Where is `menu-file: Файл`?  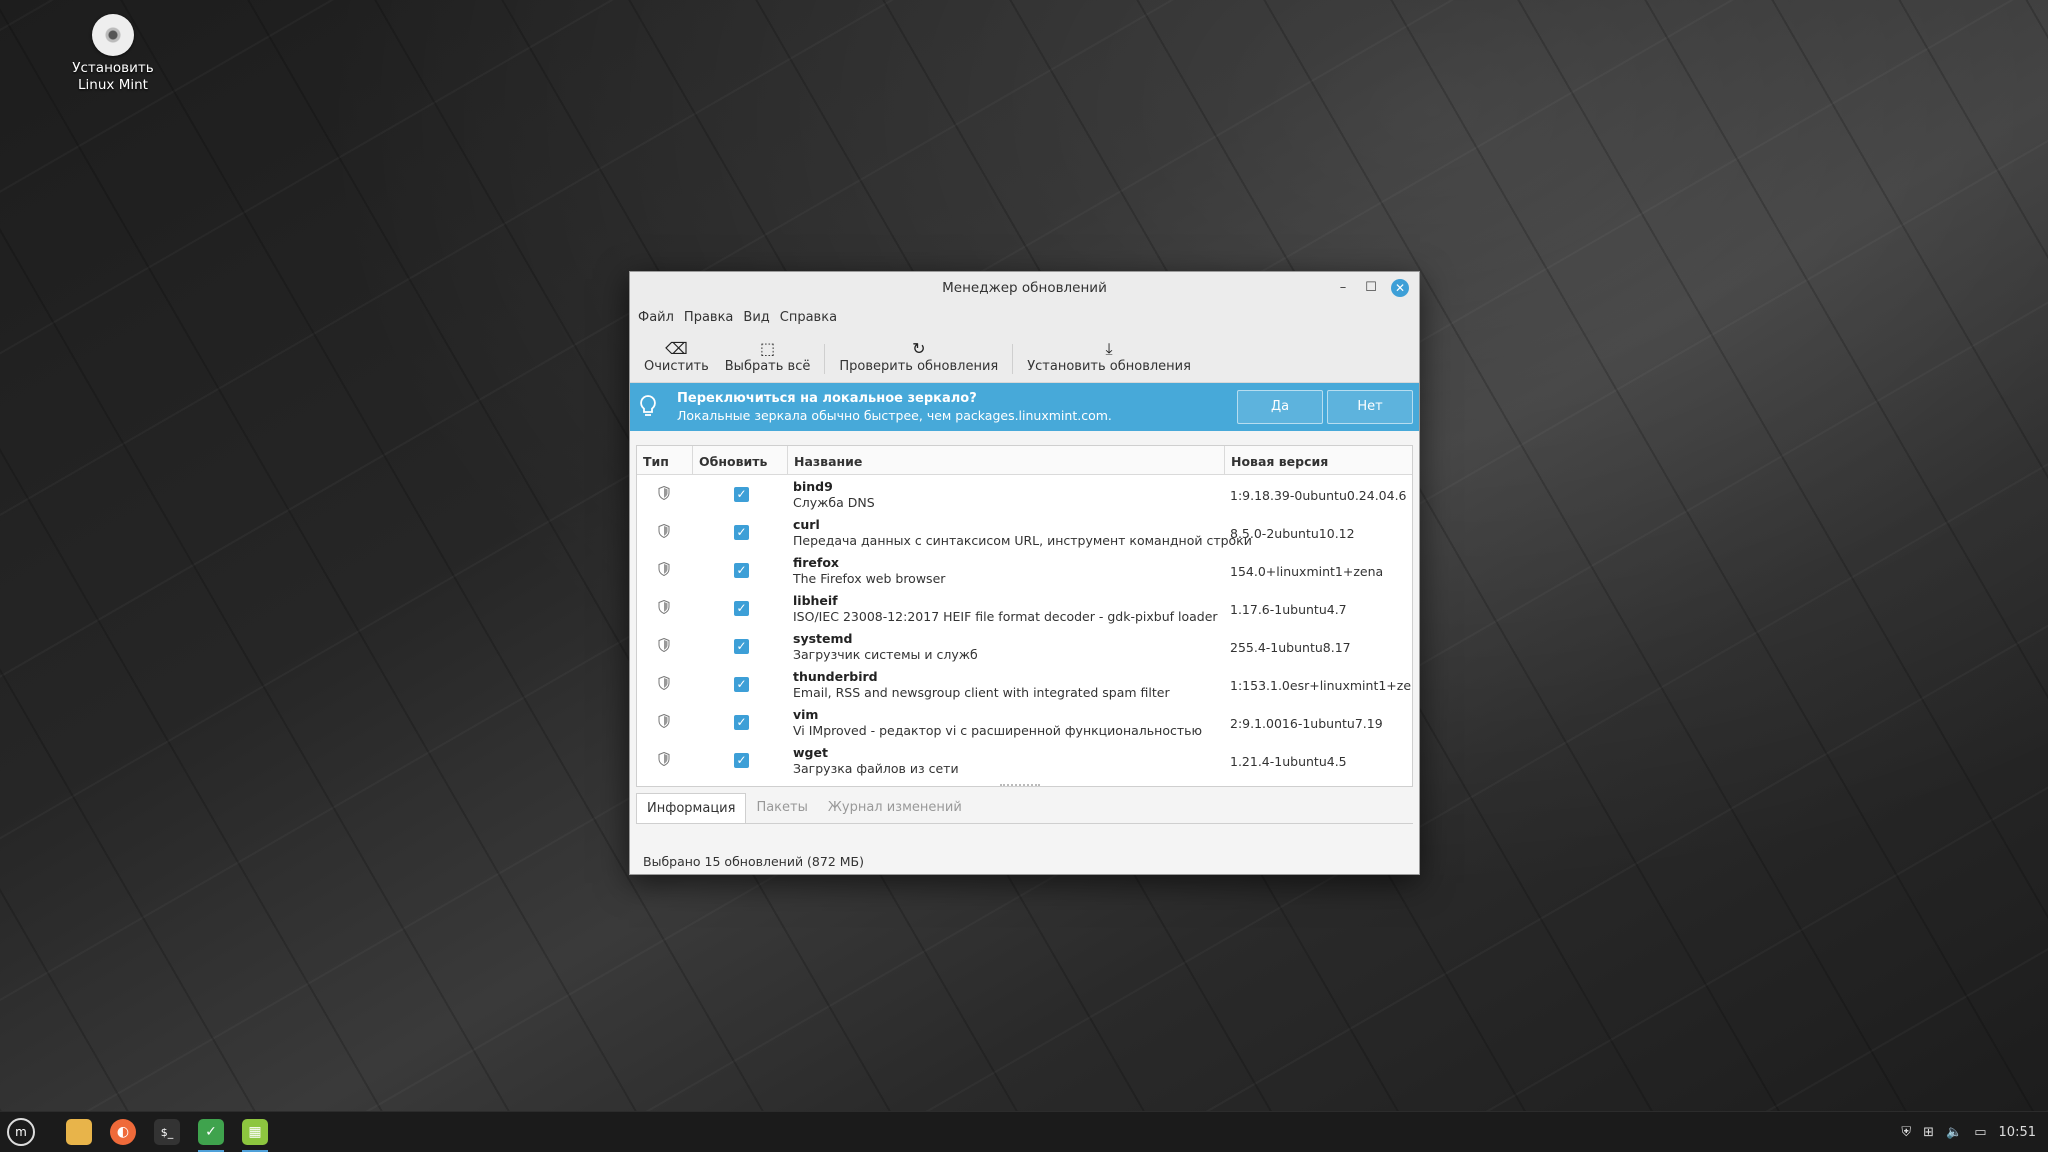
menu-file: Файл is located at coordinates (659, 318).